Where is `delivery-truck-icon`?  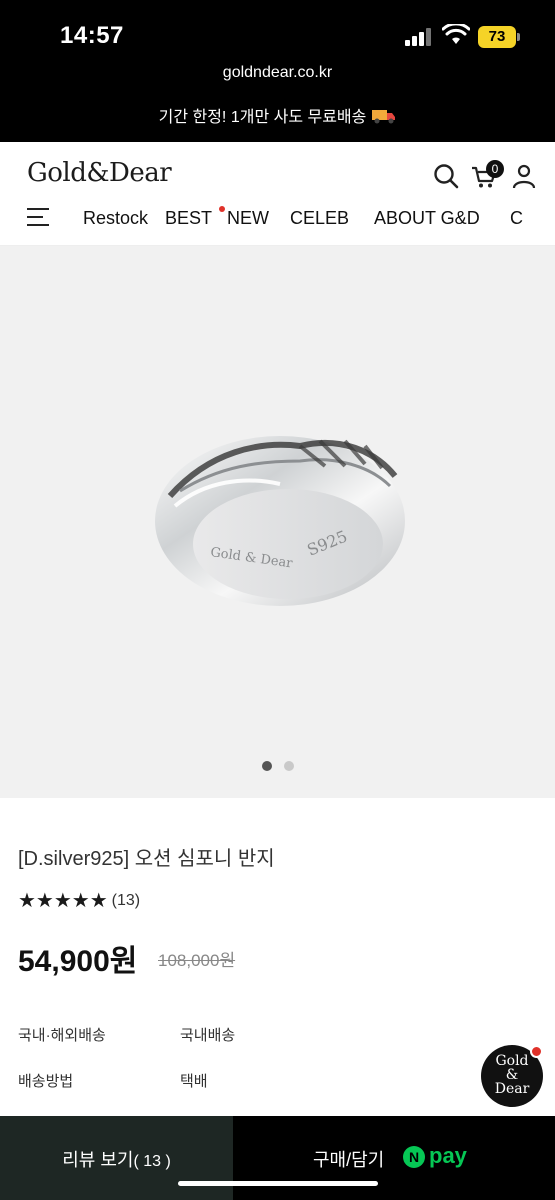
delivery-truck-icon is located at coordinates (384, 121).